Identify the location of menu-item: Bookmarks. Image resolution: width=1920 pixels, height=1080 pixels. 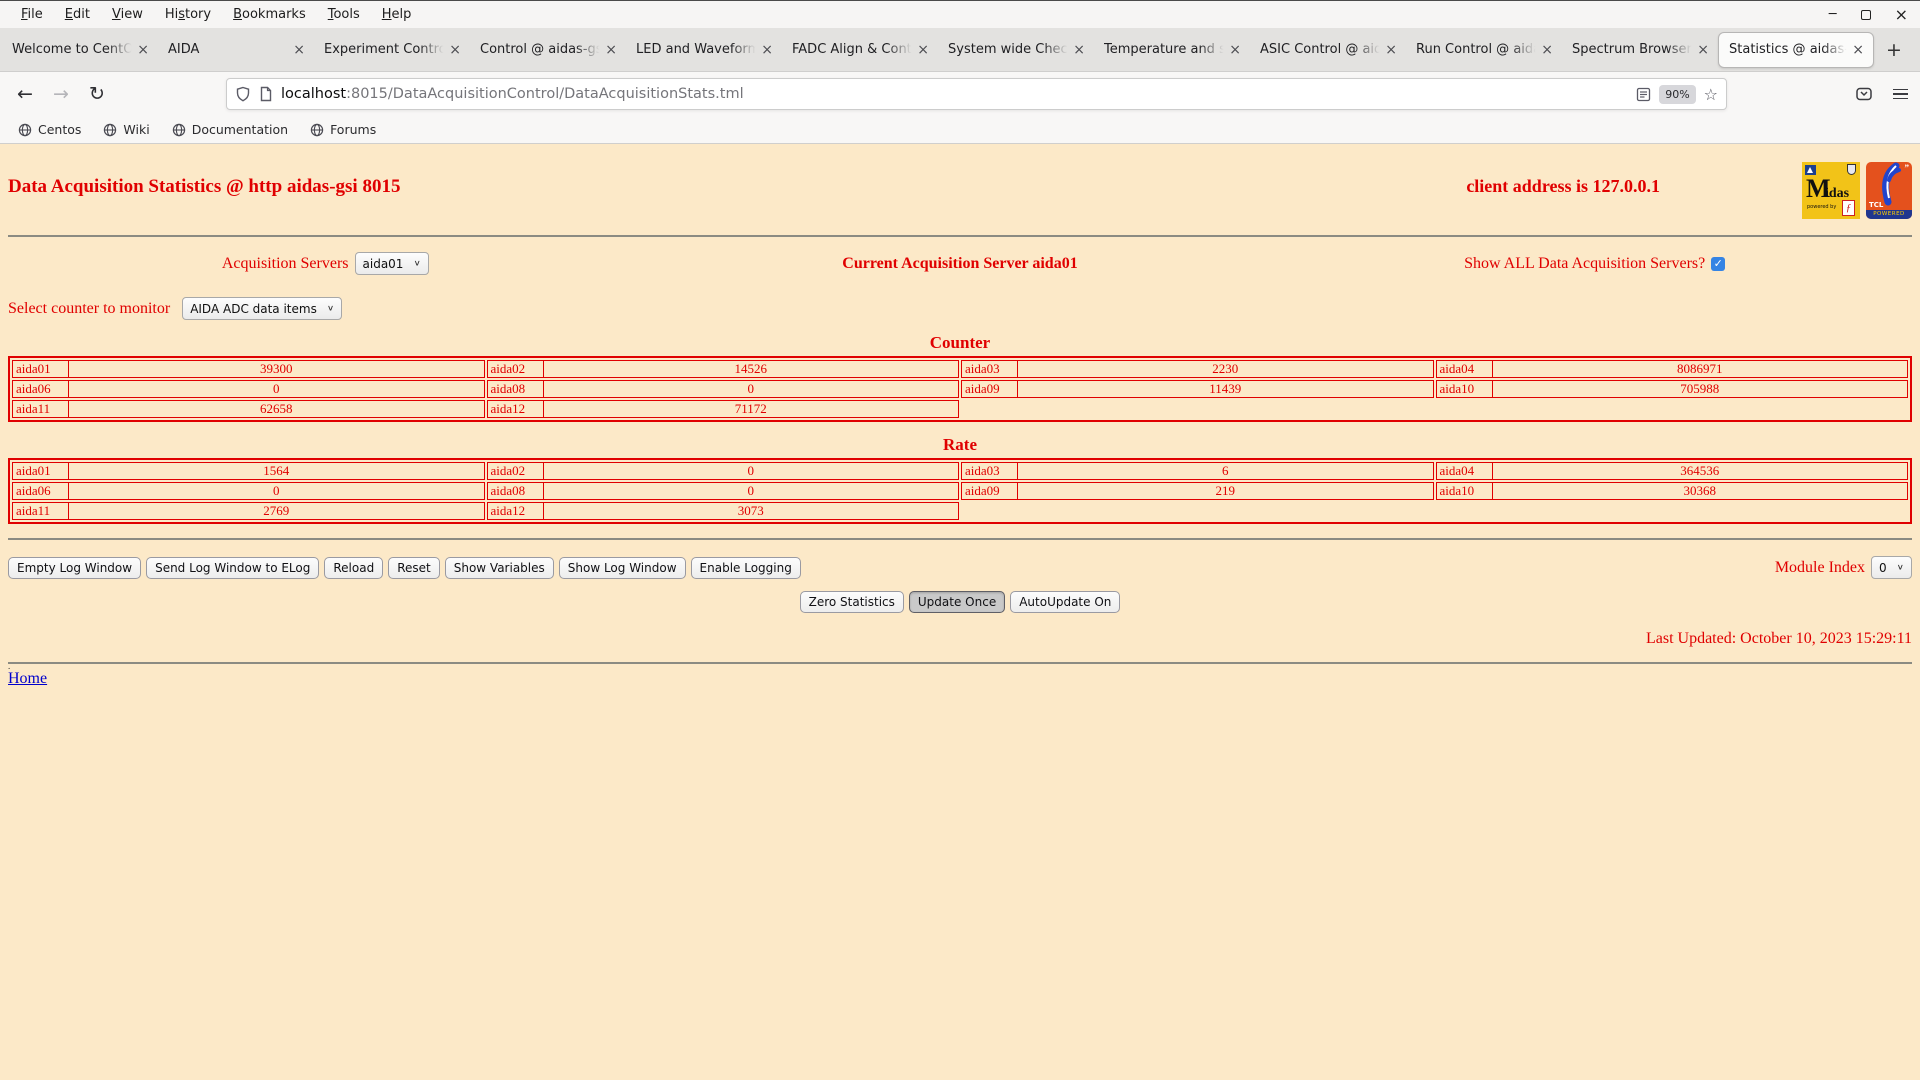
(269, 14).